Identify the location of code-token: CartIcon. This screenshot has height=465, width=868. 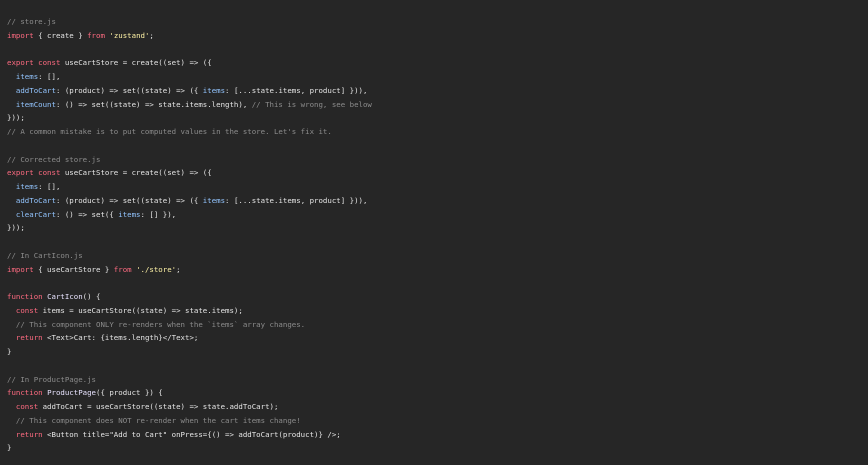
(65, 296).